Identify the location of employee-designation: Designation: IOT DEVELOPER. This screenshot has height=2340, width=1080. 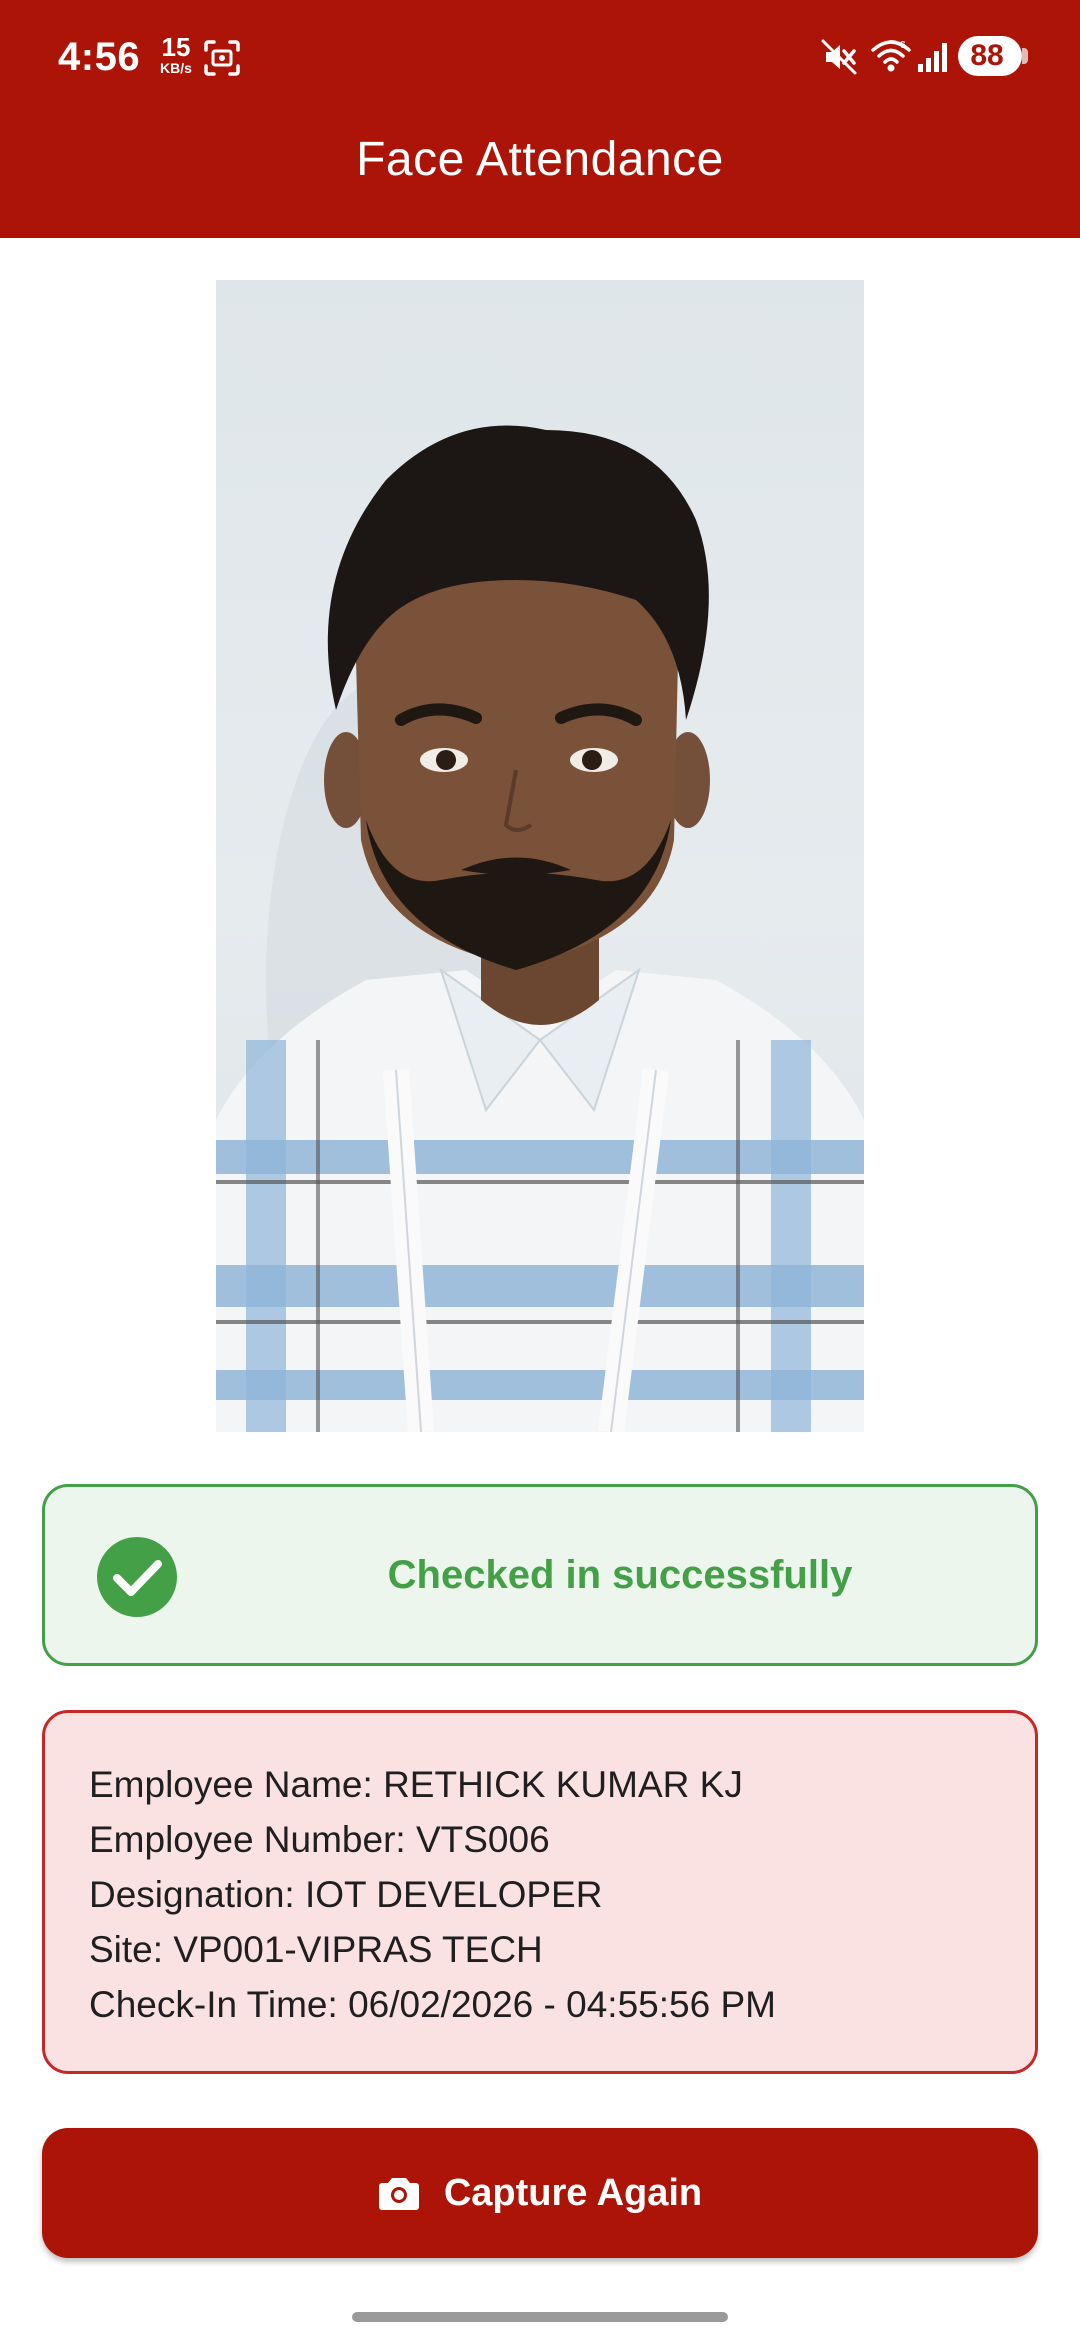
(346, 1894).